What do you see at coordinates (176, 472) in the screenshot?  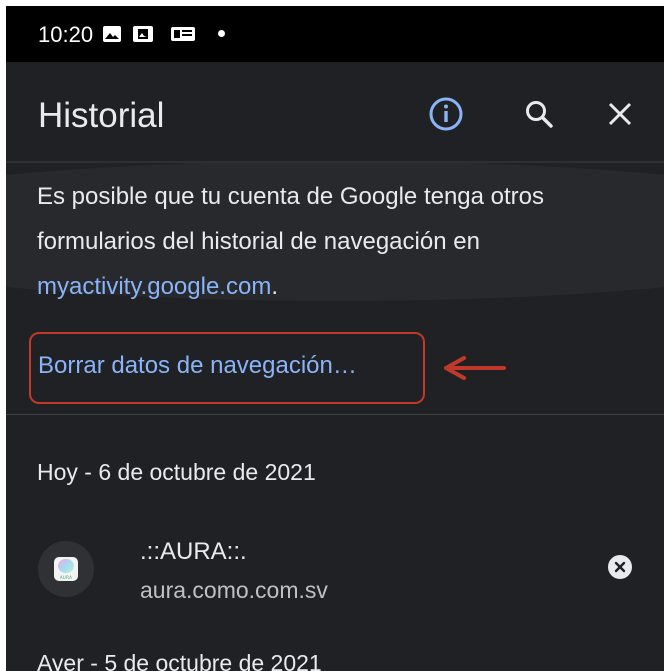 I see `date-header-today: Hoy - 6 de octubre de 2021` at bounding box center [176, 472].